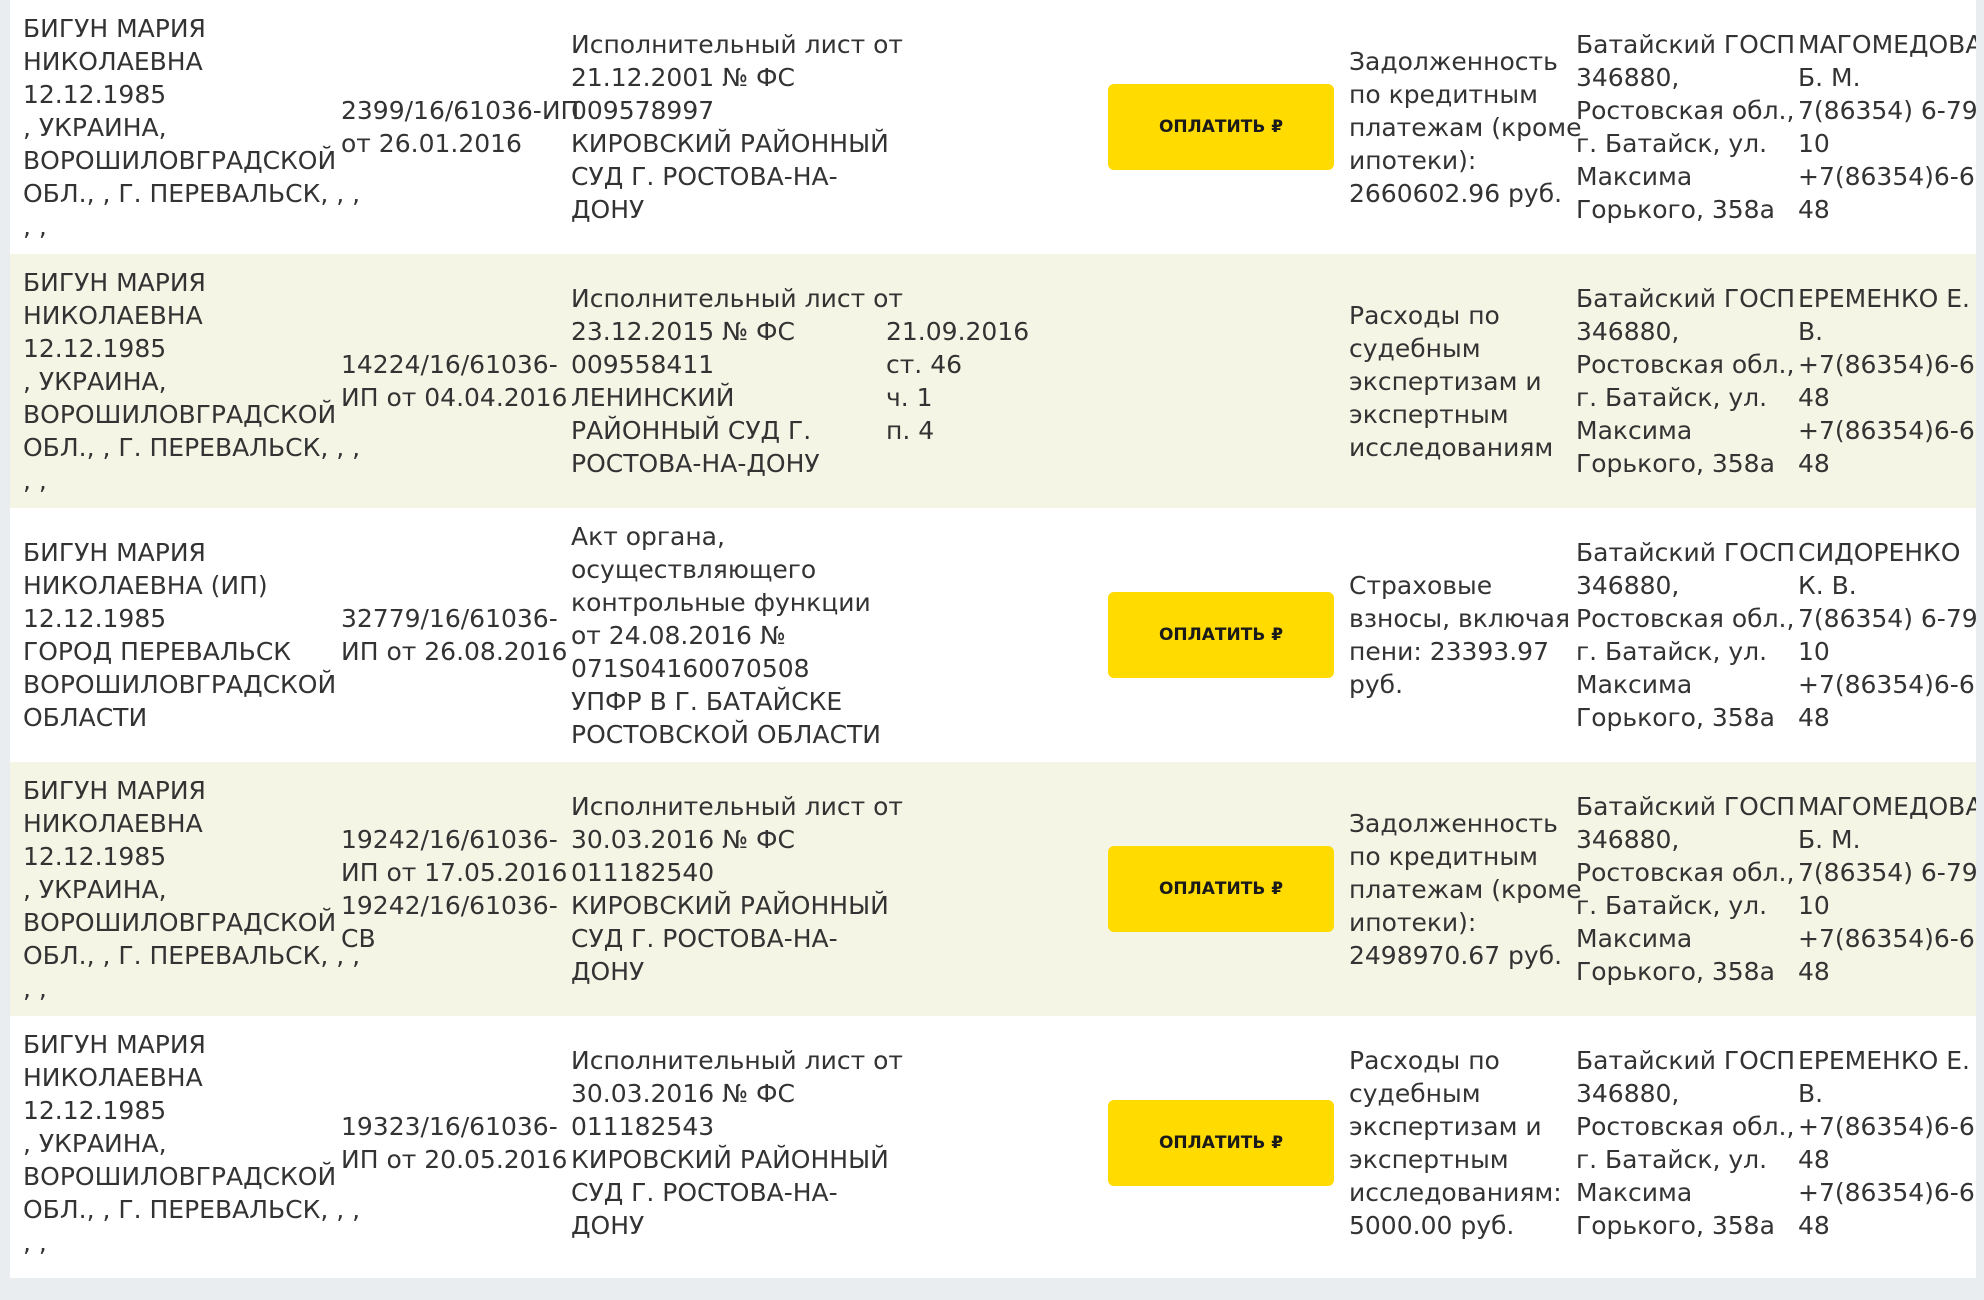  Describe the element at coordinates (1887, 44) in the screenshot. I see `bailiff-line: МАГОМЕДОВА` at that location.